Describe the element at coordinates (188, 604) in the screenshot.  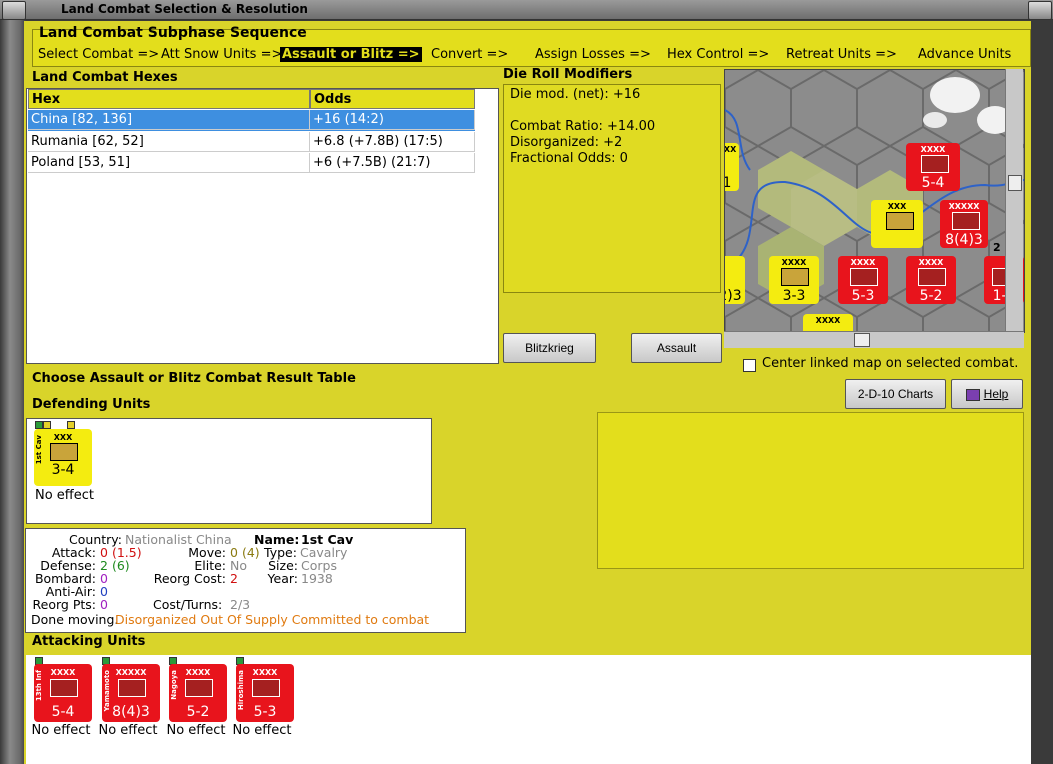
I see `cost-turns-label: Cost/Turns:` at that location.